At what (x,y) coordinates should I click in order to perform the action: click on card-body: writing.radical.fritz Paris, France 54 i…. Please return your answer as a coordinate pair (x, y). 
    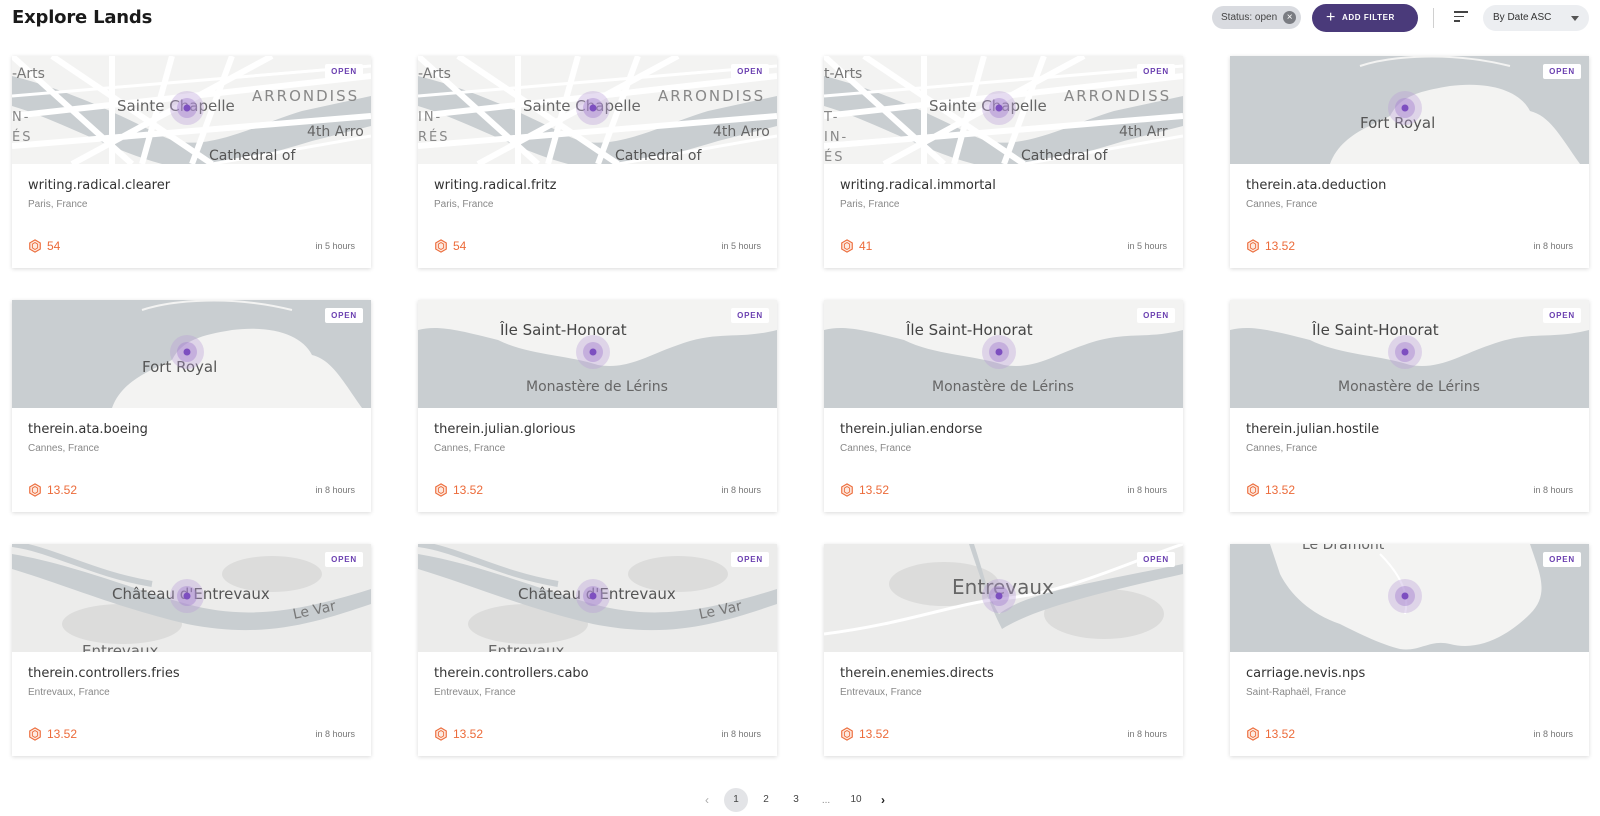
    Looking at the image, I should click on (597, 216).